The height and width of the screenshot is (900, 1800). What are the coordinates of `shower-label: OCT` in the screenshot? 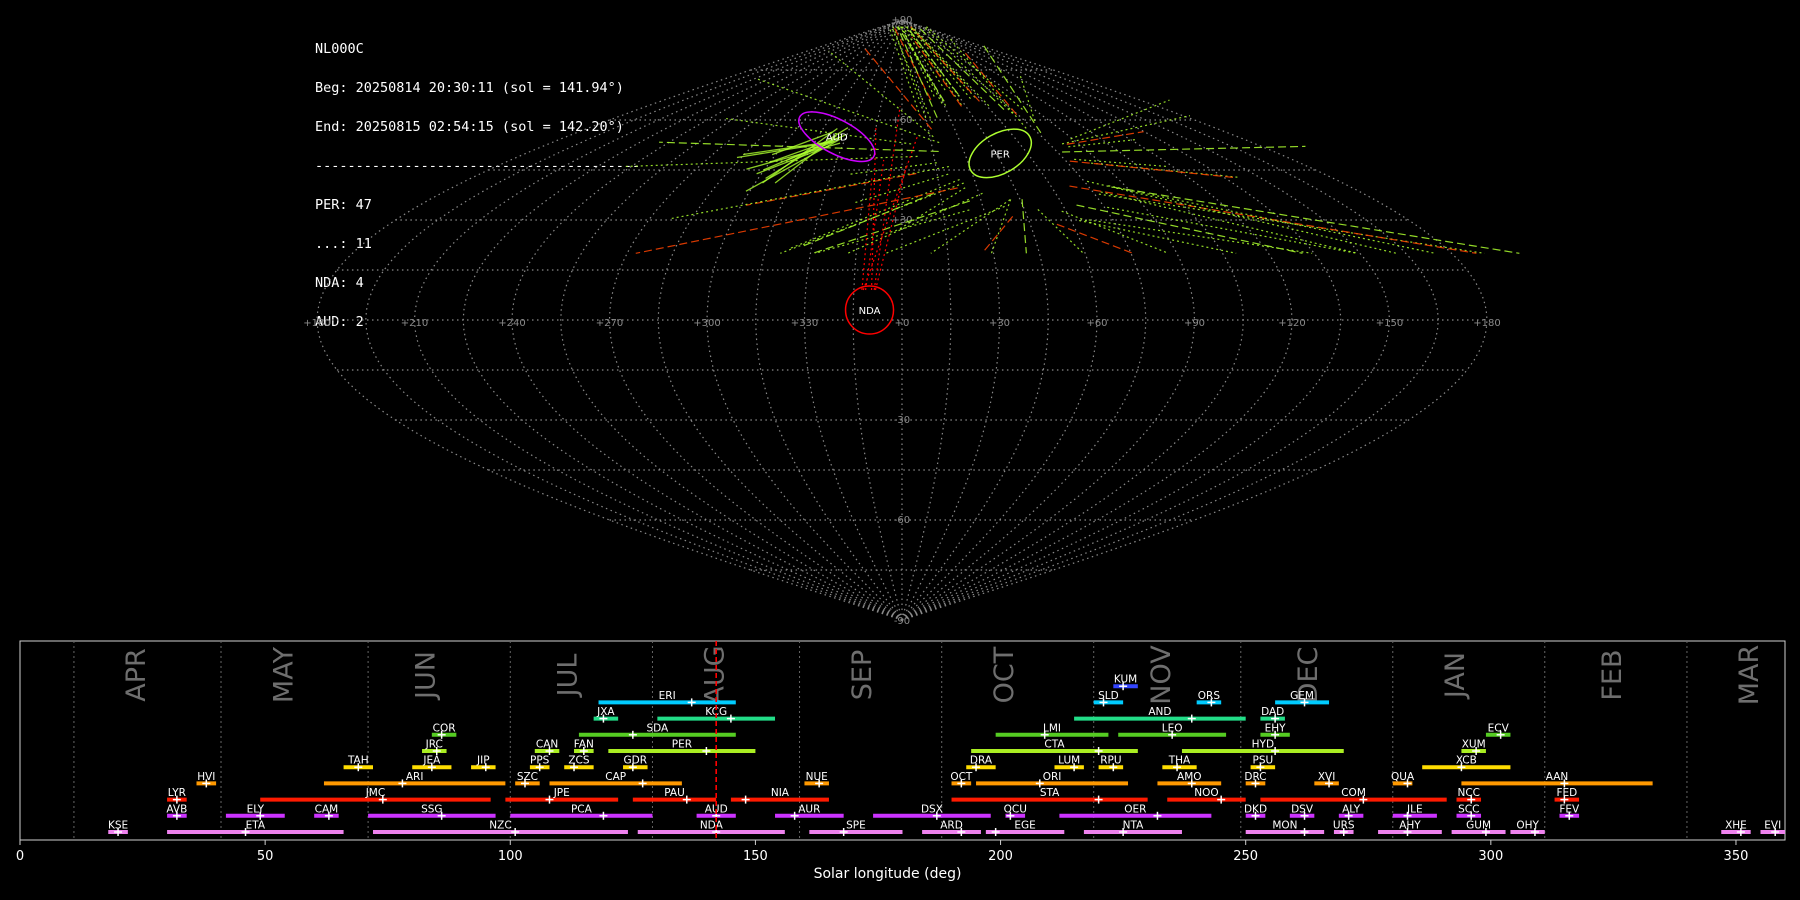 It's located at (961, 777).